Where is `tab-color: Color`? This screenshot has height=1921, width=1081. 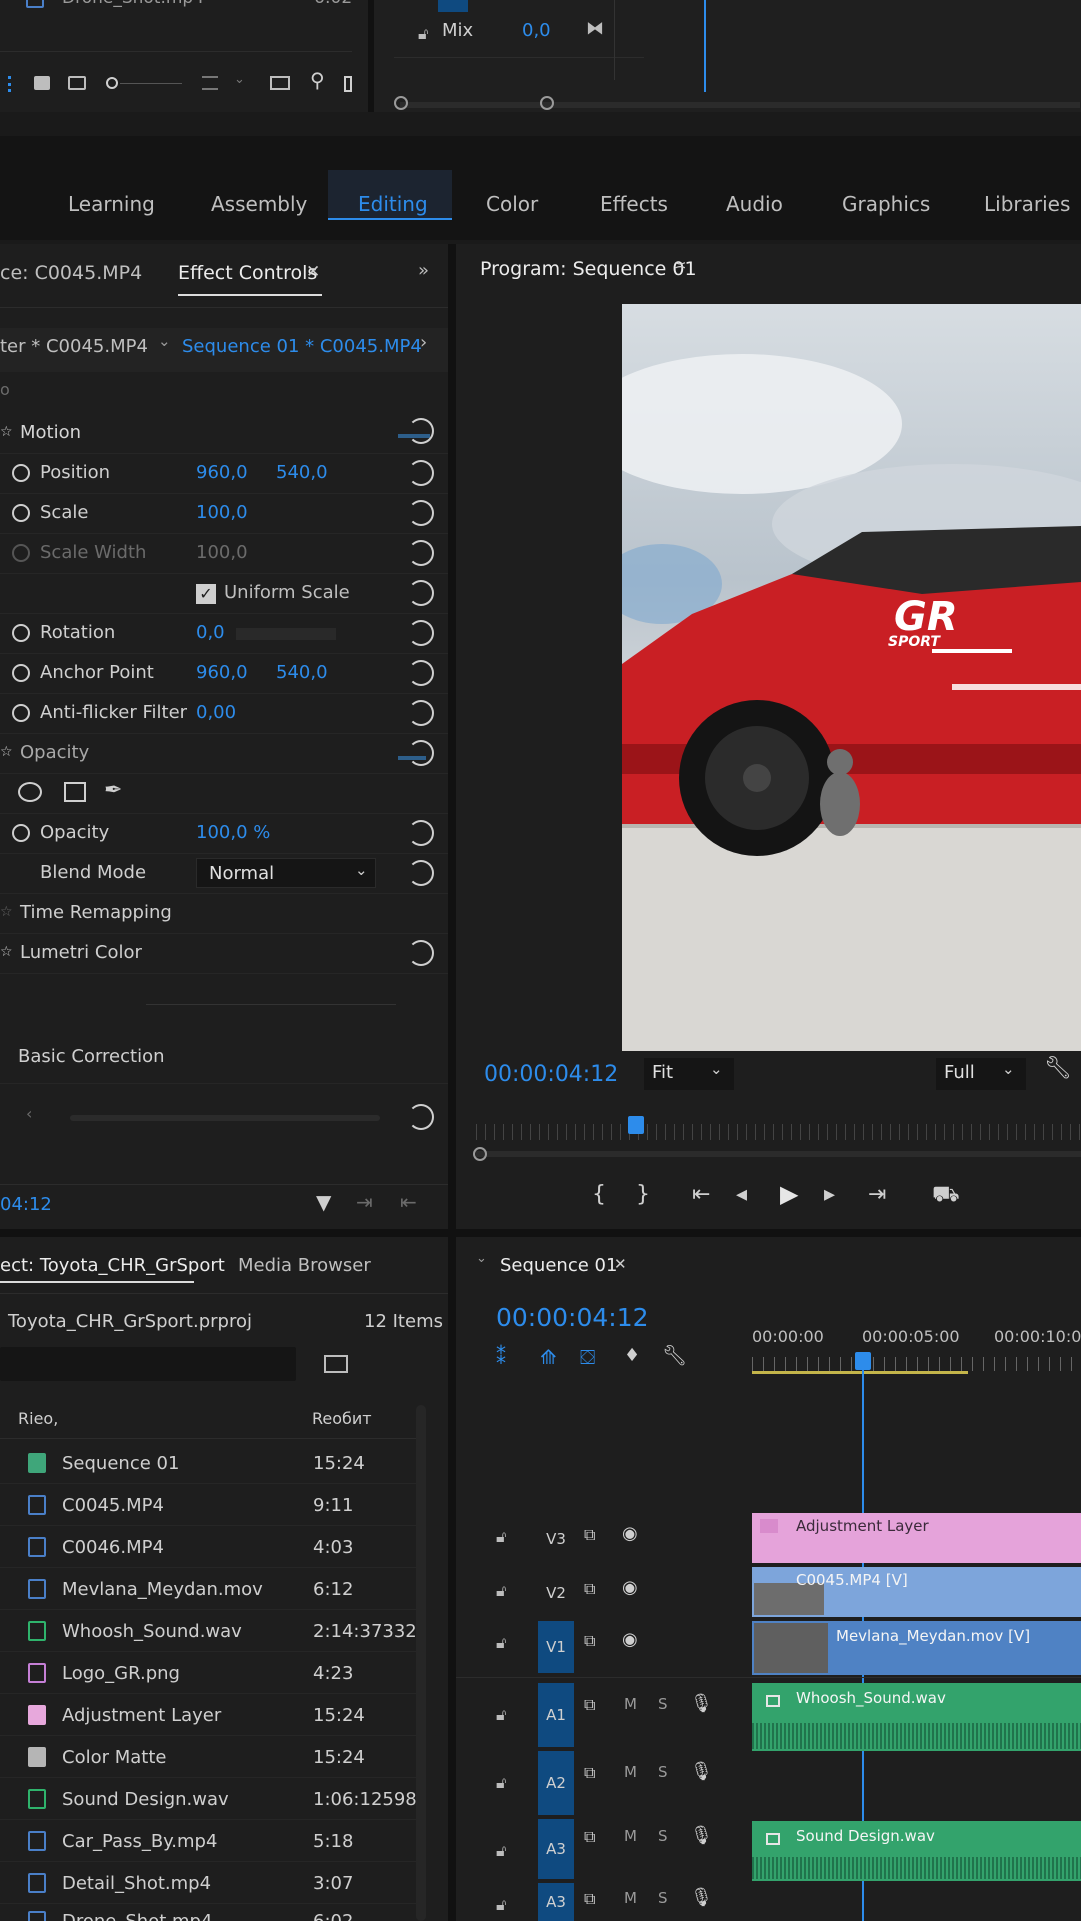
tab-color: Color is located at coordinates (512, 204).